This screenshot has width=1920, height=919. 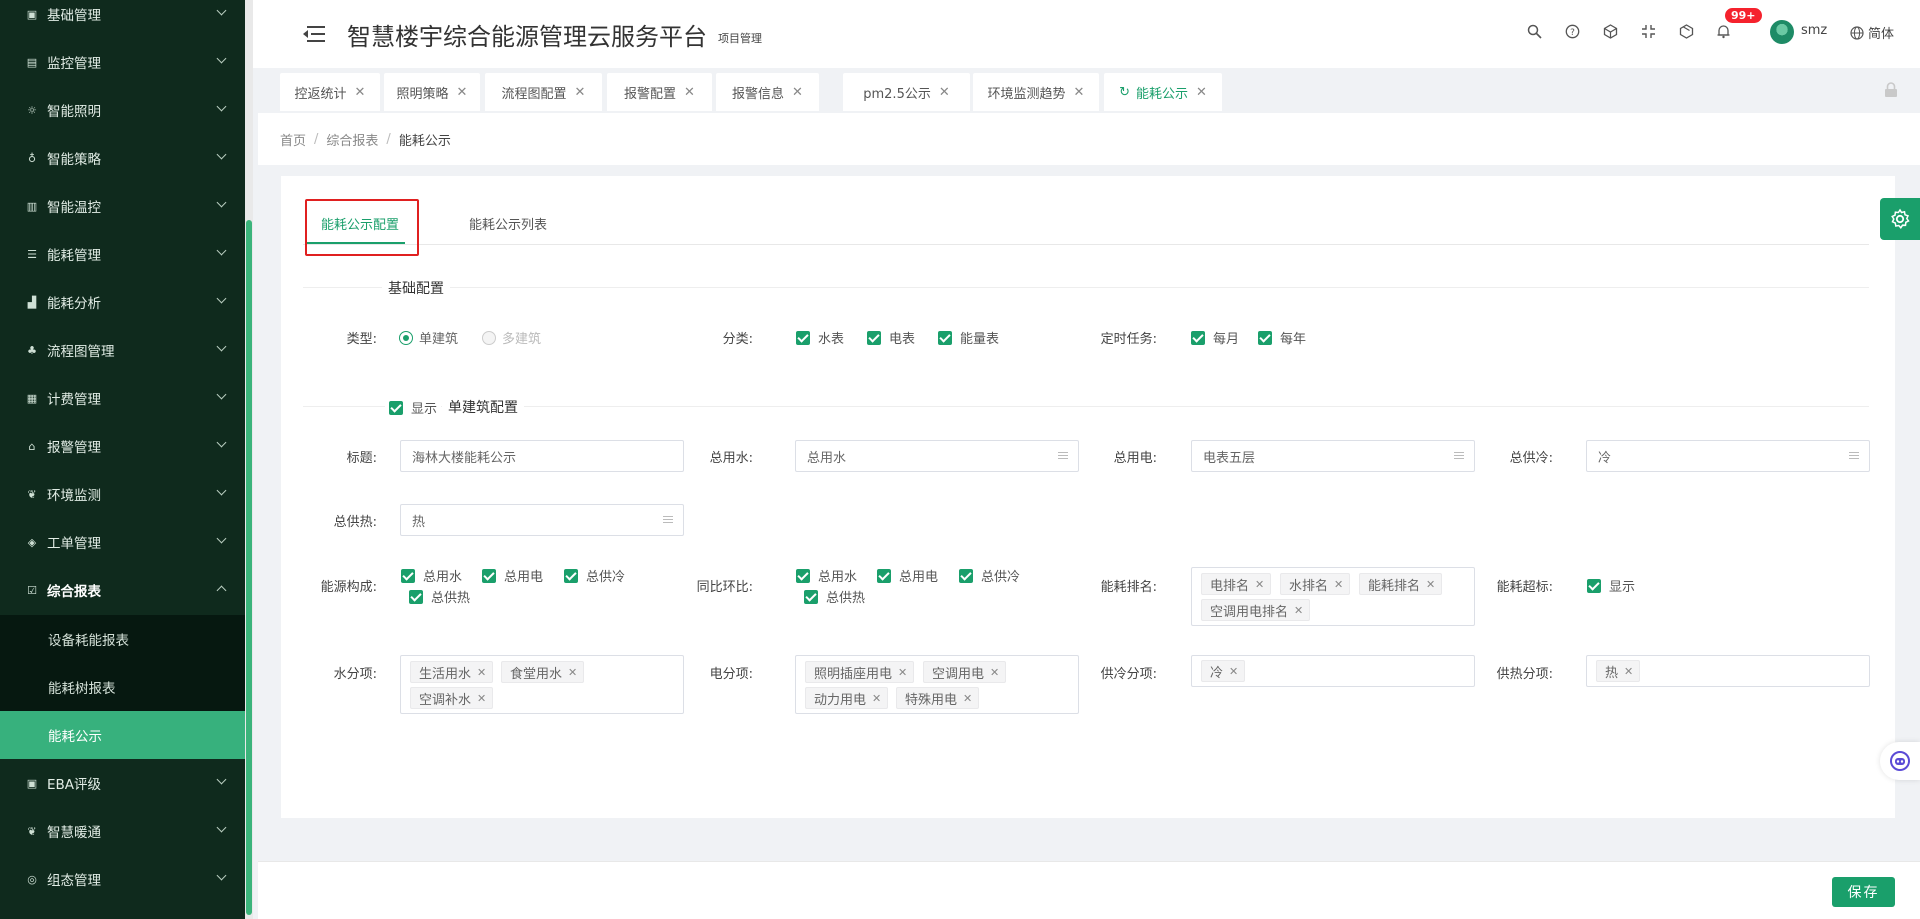 I want to click on sidebar-item-workorder: ◈ 工单管理, so click(x=122, y=542).